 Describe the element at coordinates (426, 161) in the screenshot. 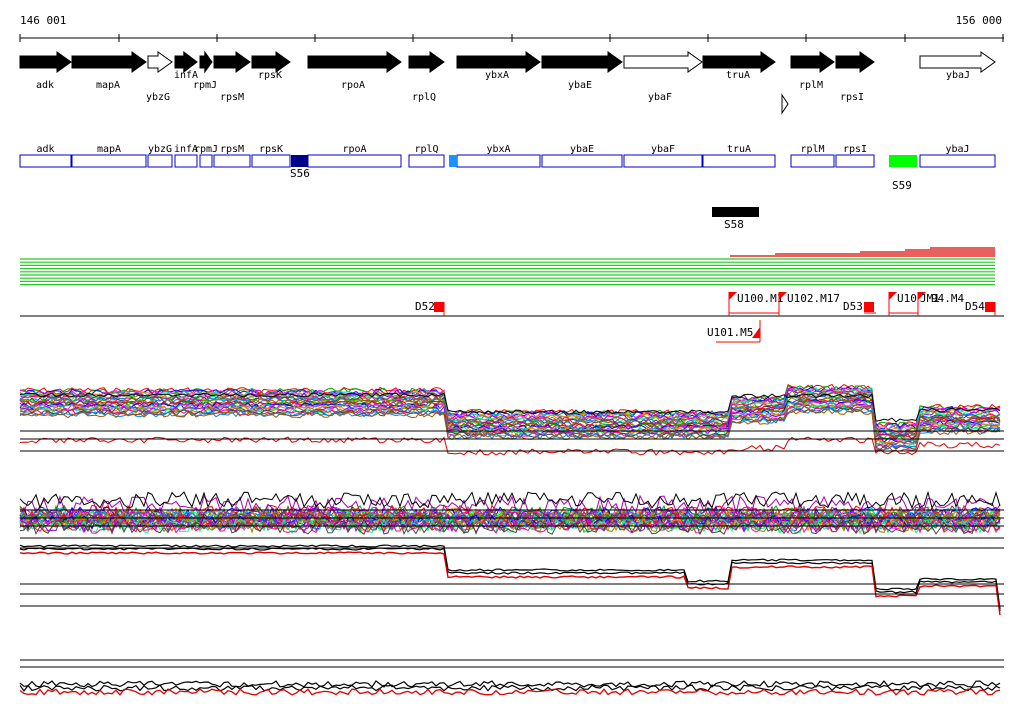

I see `gene-box-rplq` at that location.